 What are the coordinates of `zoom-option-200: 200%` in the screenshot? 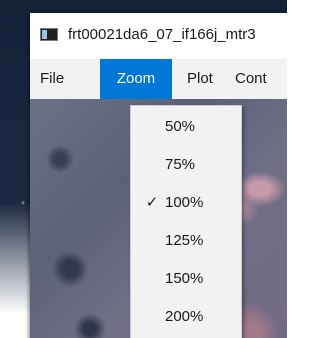 It's located at (186, 317).